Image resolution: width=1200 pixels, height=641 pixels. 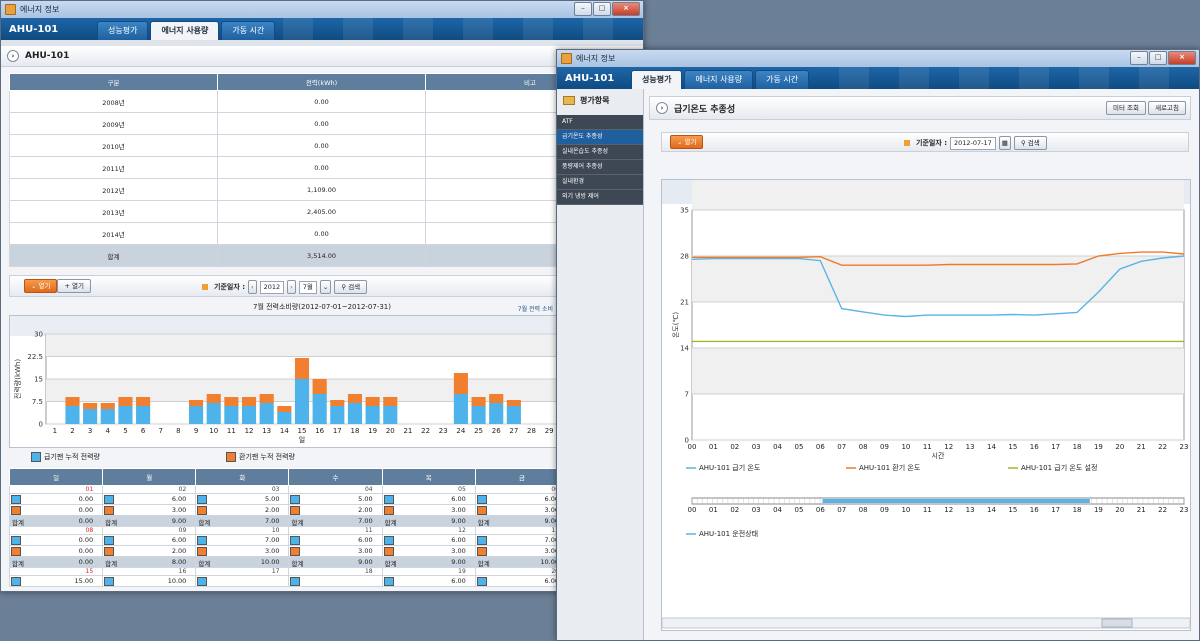 What do you see at coordinates (600, 137) in the screenshot?
I see `sidebar-item: 급기온도 추종성` at bounding box center [600, 137].